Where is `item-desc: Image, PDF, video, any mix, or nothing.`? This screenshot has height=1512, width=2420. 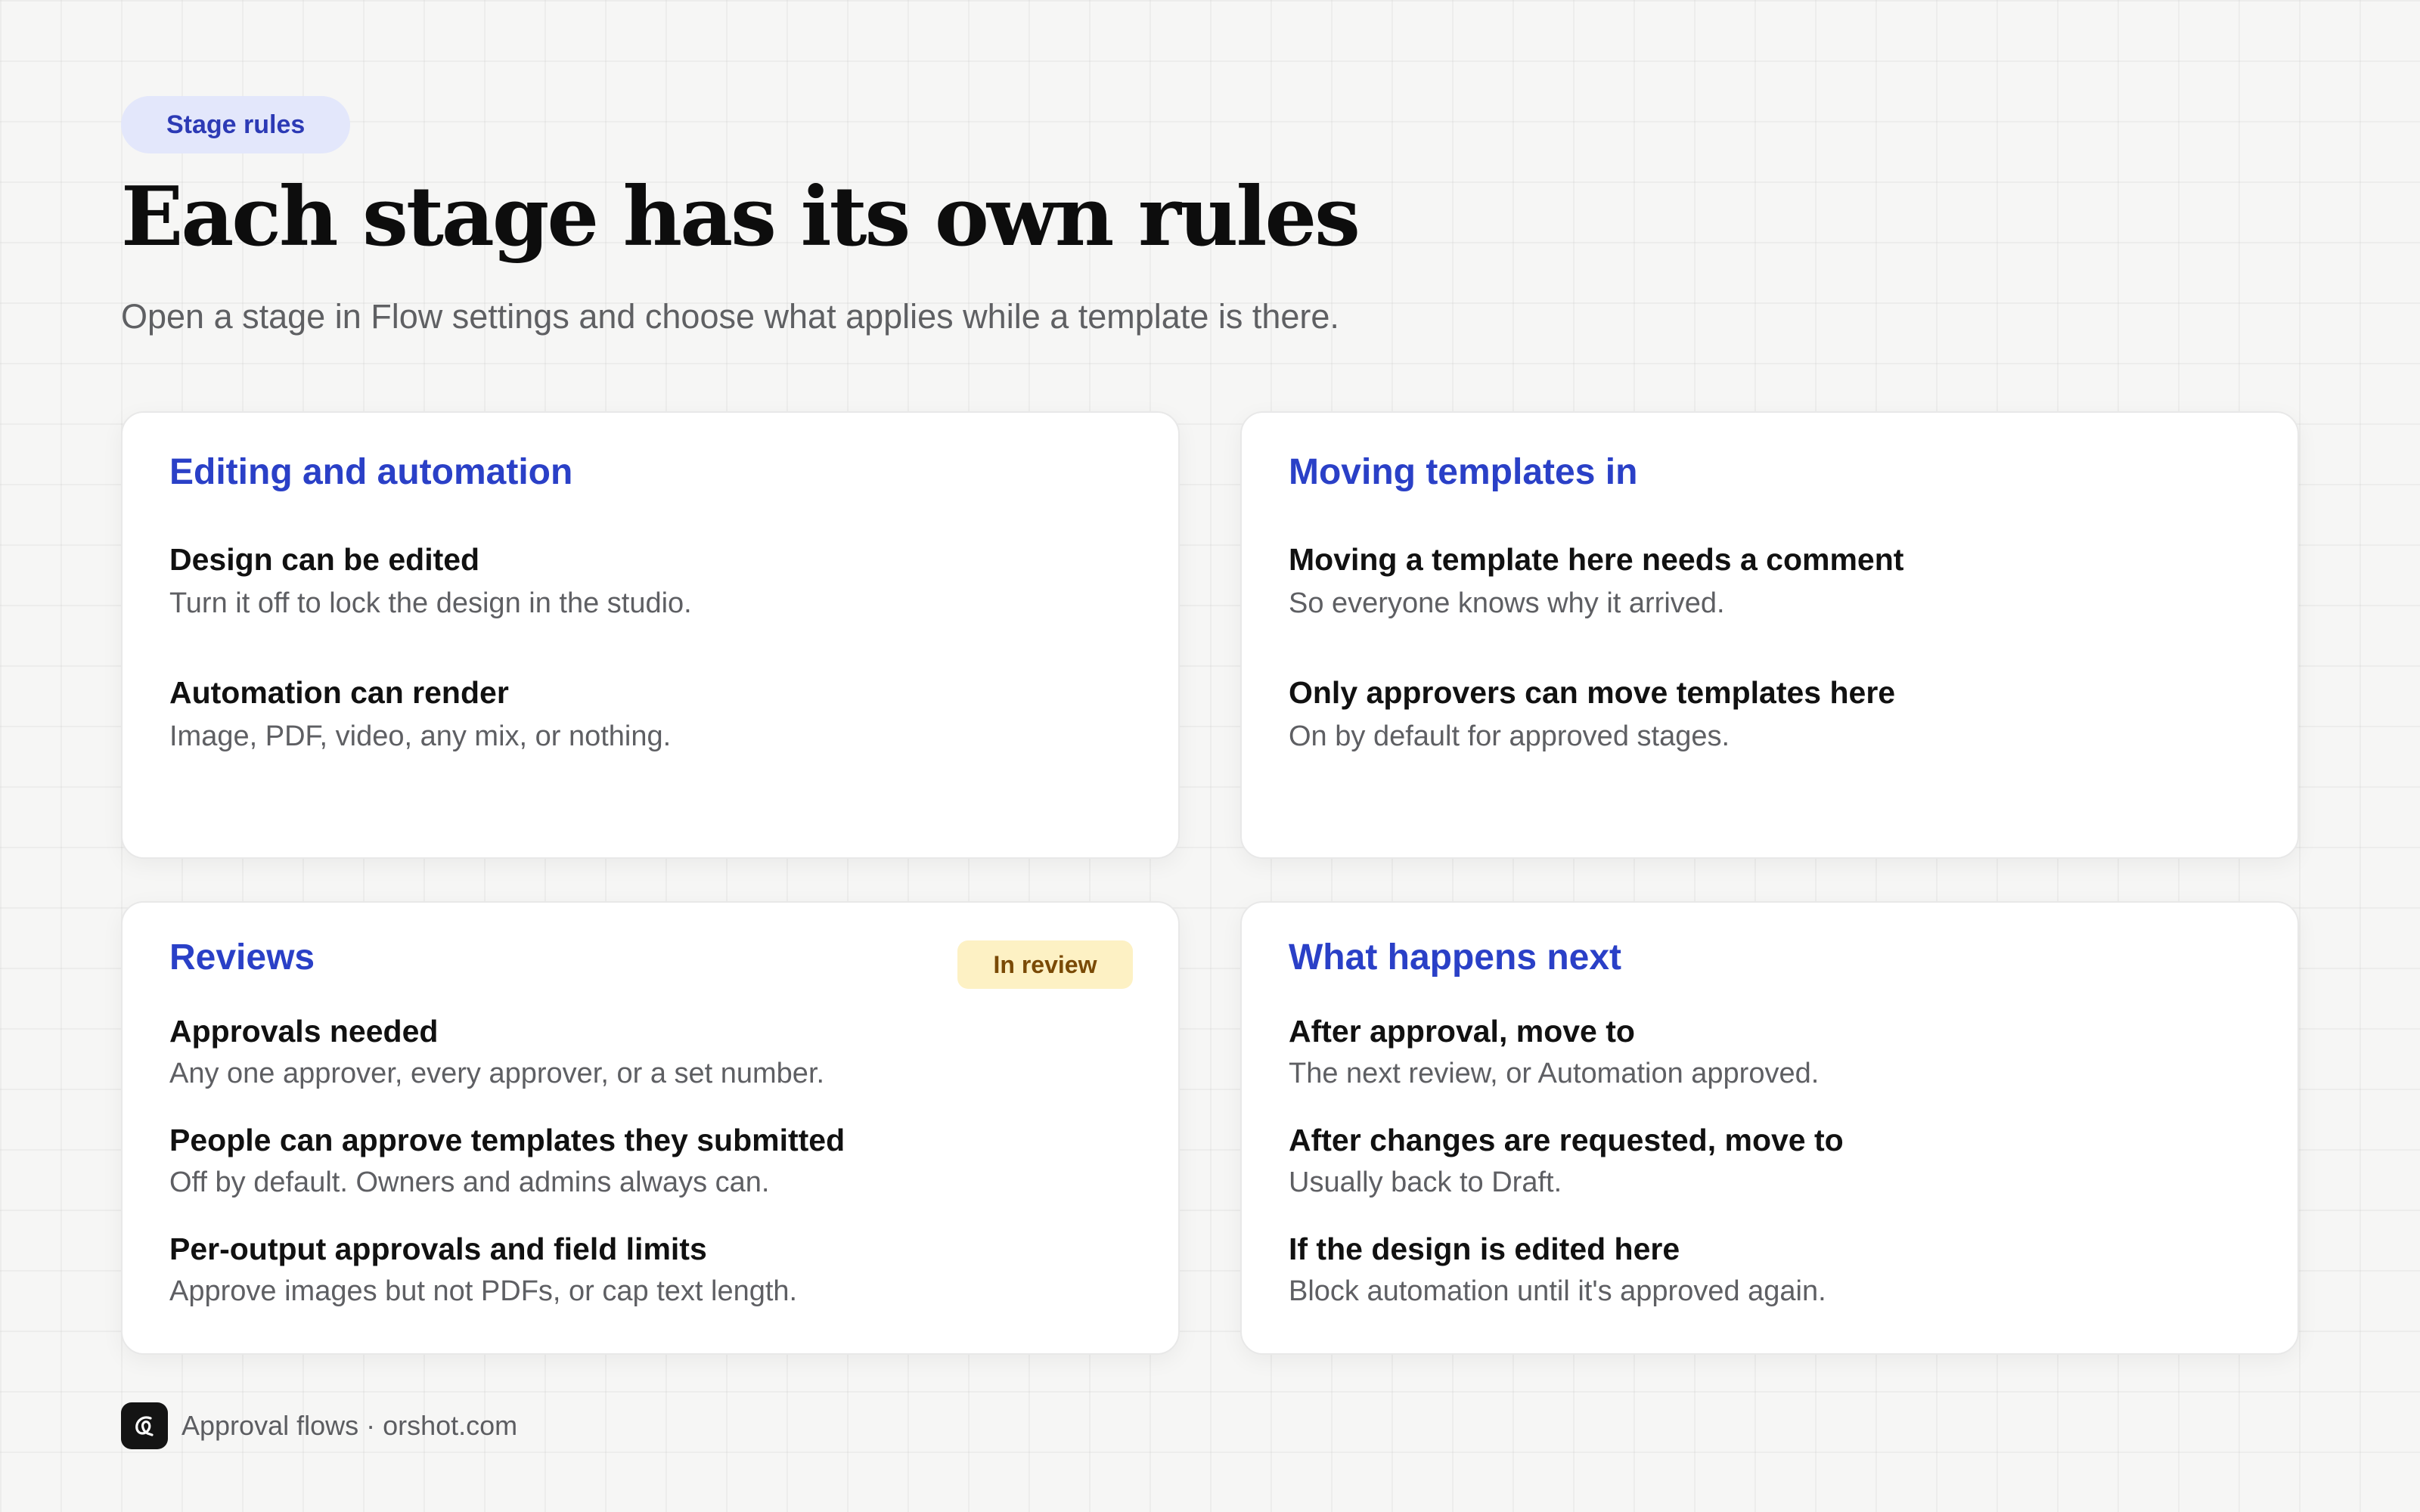
item-desc: Image, PDF, video, any mix, or nothing. is located at coordinates (421, 736).